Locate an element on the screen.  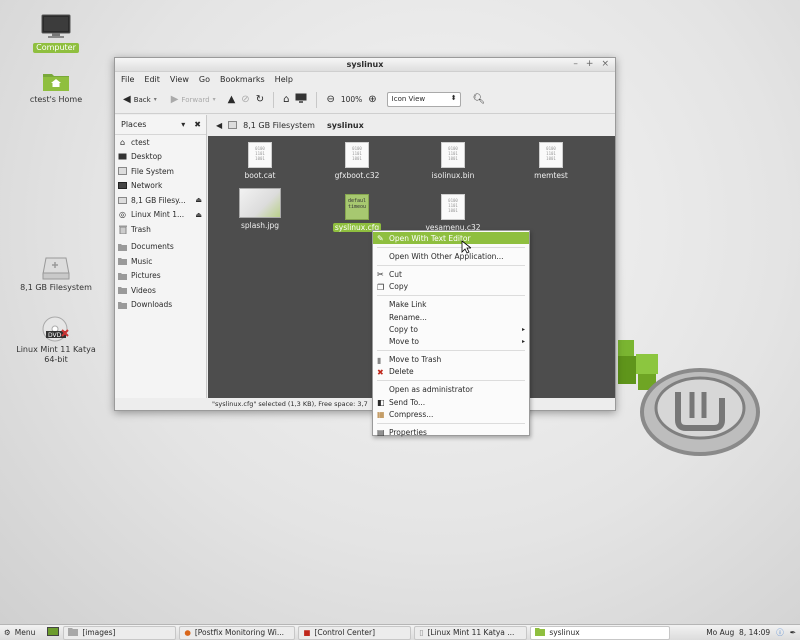
file-name: isolinux.bin is located at coordinates (453, 175).